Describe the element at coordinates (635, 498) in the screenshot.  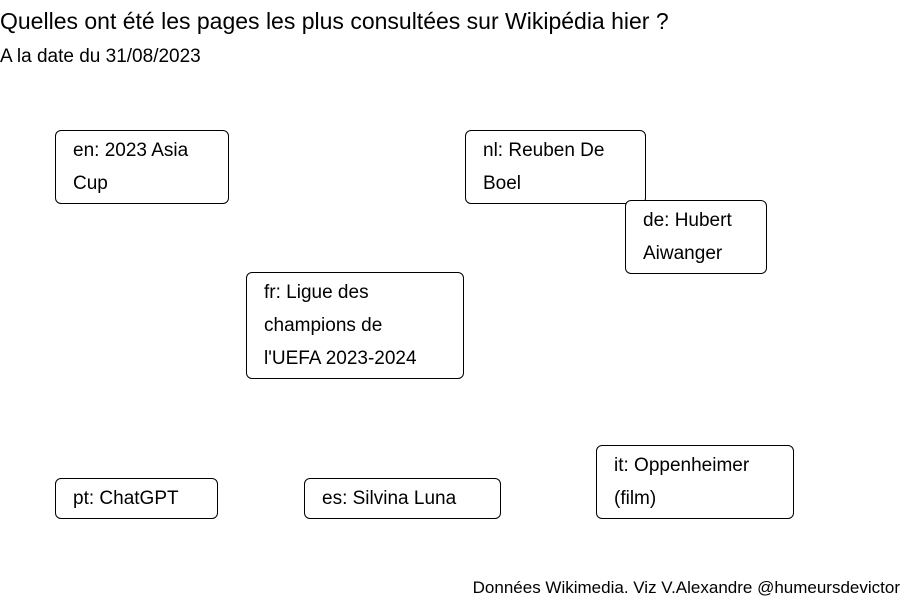
I see `label-text: (film)` at that location.